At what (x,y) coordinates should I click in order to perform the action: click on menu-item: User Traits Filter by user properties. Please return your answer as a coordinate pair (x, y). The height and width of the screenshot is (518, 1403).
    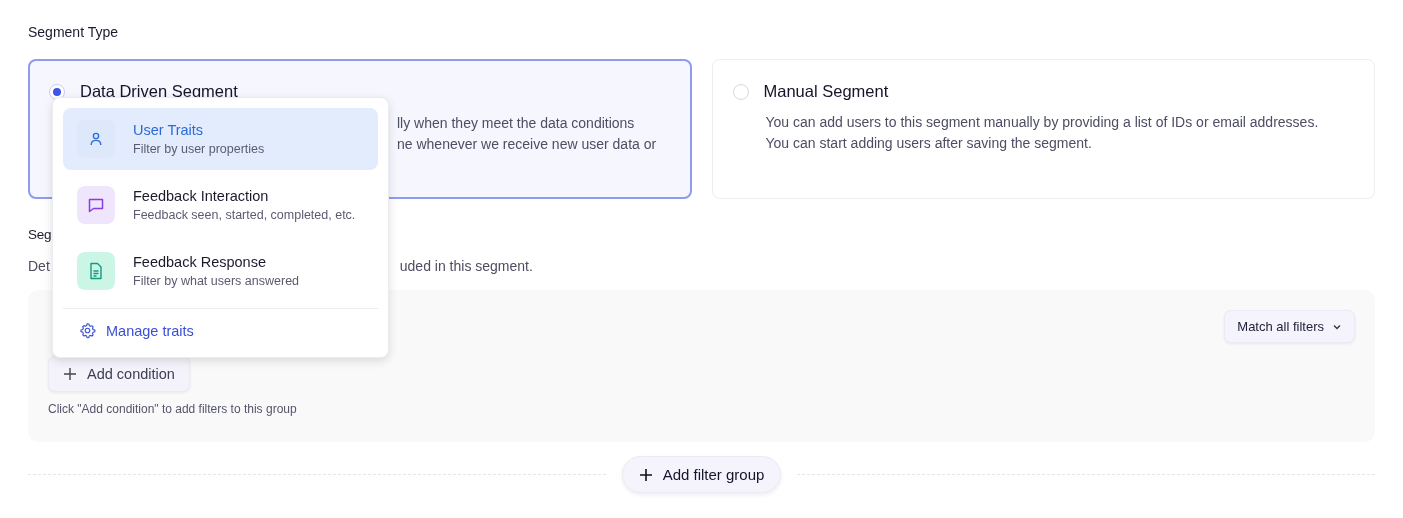
    Looking at the image, I should click on (220, 139).